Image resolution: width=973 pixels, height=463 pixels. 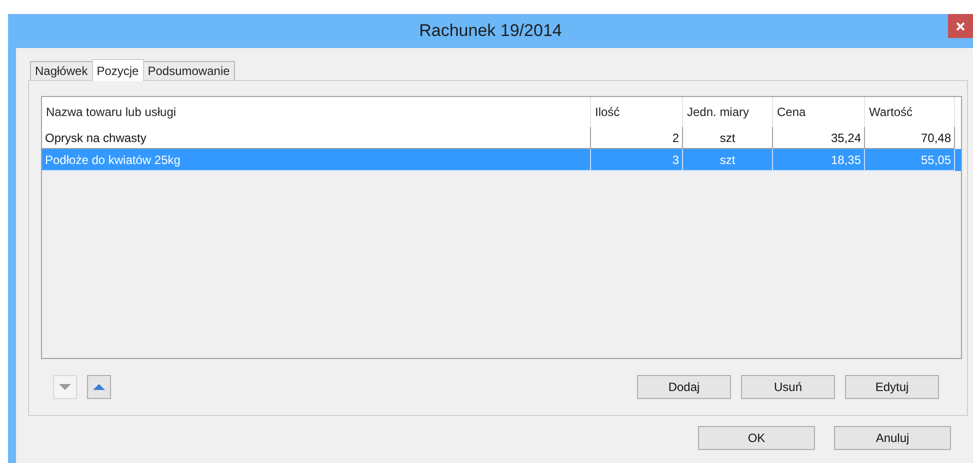 What do you see at coordinates (910, 160) in the screenshot?
I see `table-cell: 55,05` at bounding box center [910, 160].